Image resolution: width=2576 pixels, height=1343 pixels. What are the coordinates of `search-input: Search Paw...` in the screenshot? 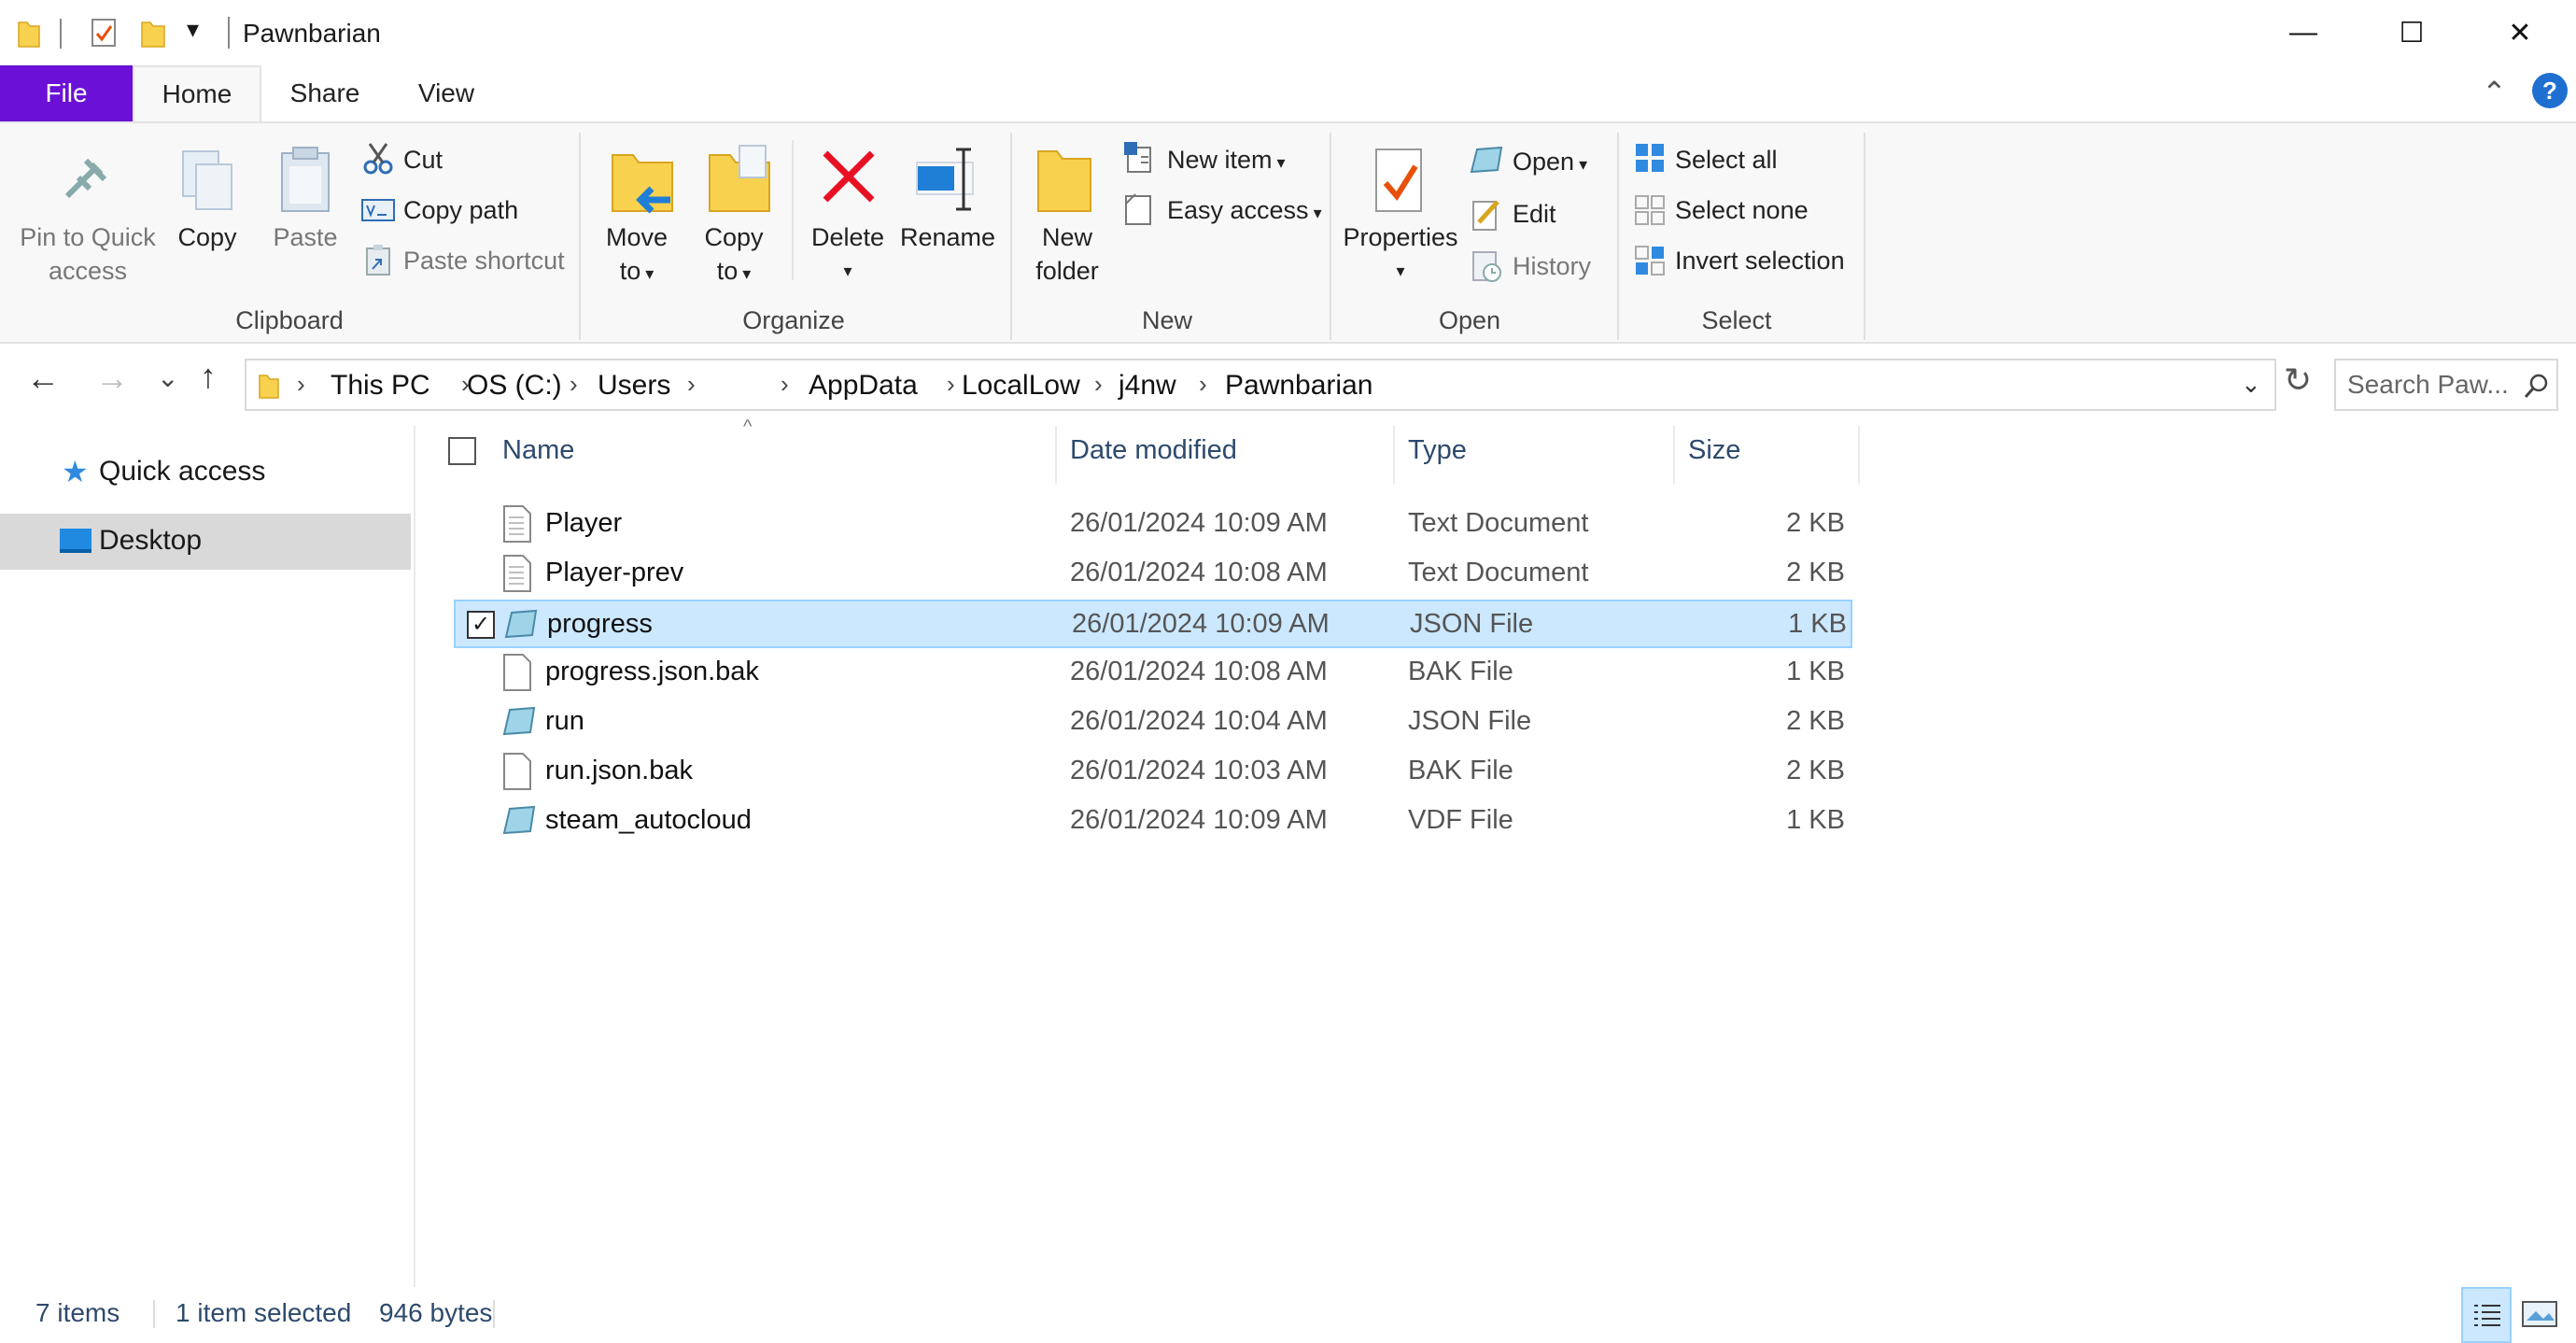 It's located at (2428, 385).